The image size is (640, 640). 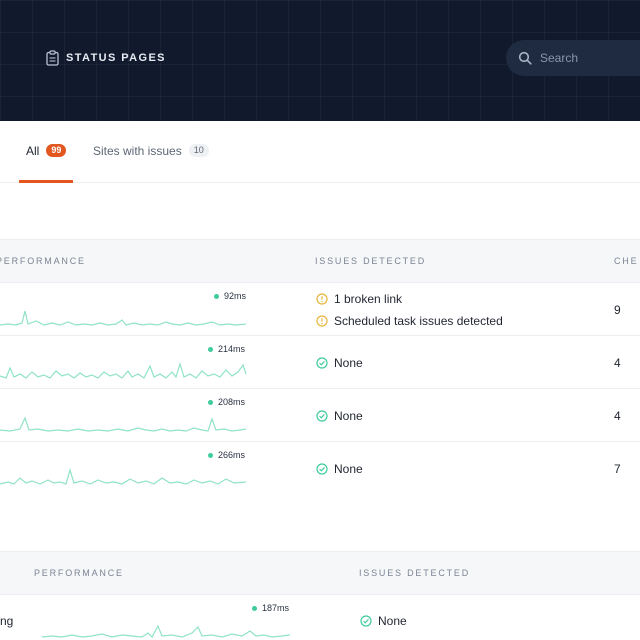 I want to click on response-time-value: 92ms, so click(x=235, y=296).